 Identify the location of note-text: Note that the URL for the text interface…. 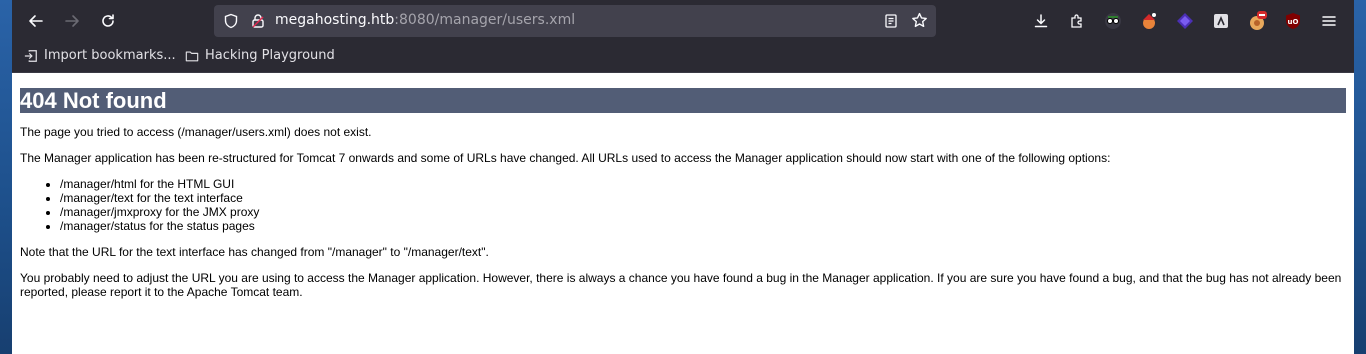
(254, 252).